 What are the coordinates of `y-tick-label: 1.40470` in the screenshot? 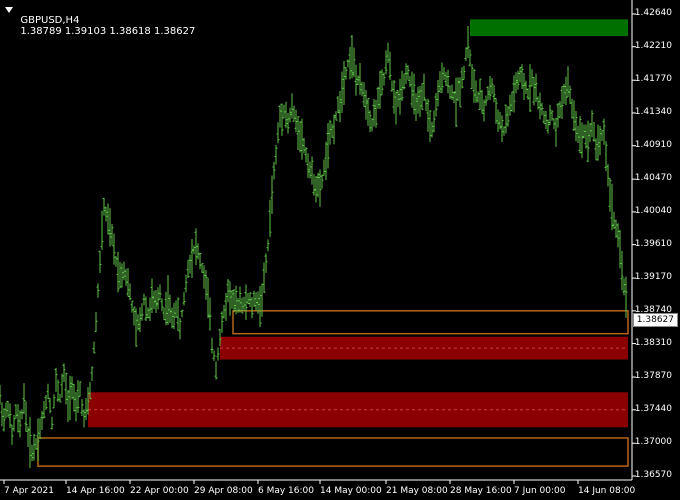 It's located at (653, 178).